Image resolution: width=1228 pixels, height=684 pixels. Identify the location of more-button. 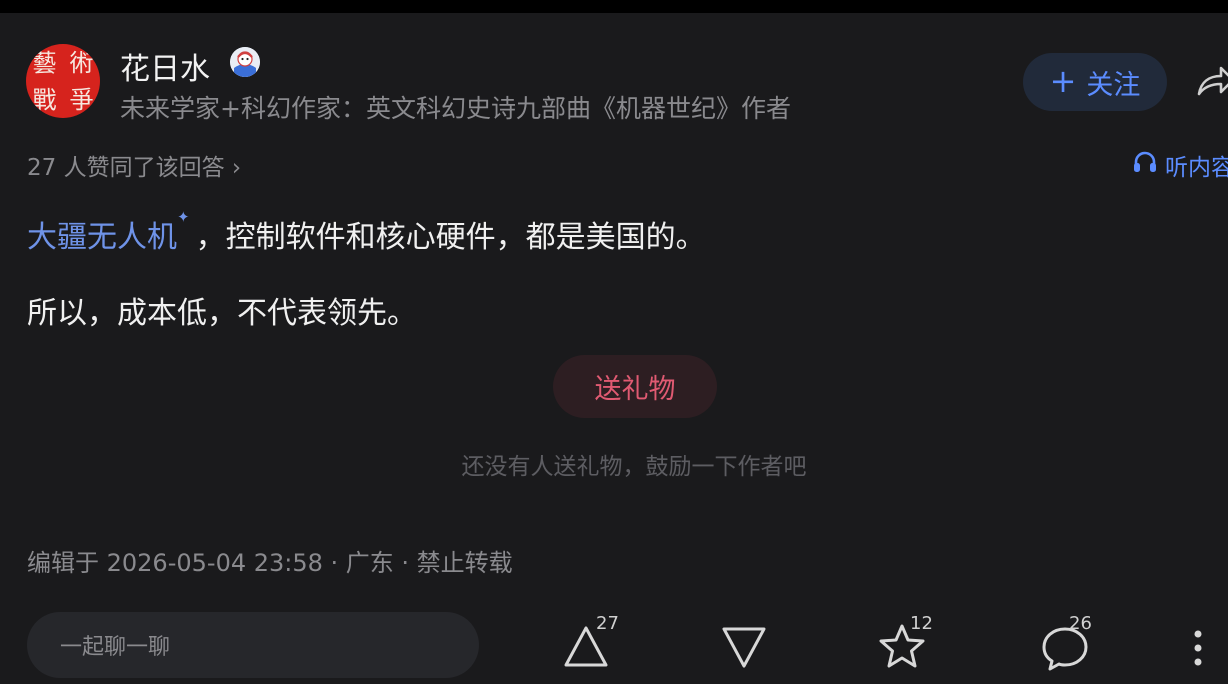
(1209, 648).